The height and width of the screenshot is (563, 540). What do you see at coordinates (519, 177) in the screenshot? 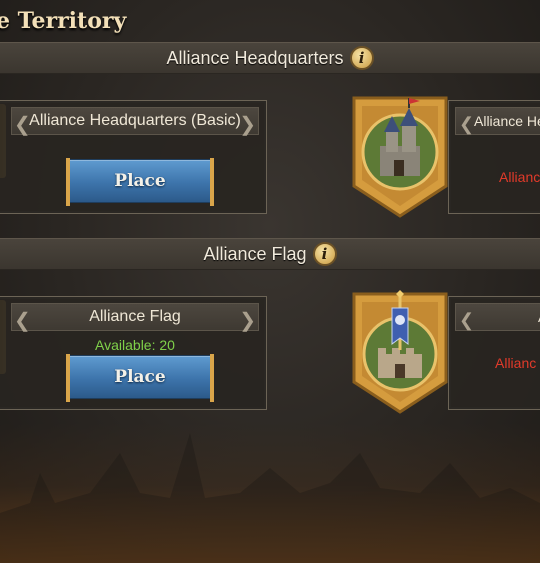
I see `headquarters-next-status: Allianc` at bounding box center [519, 177].